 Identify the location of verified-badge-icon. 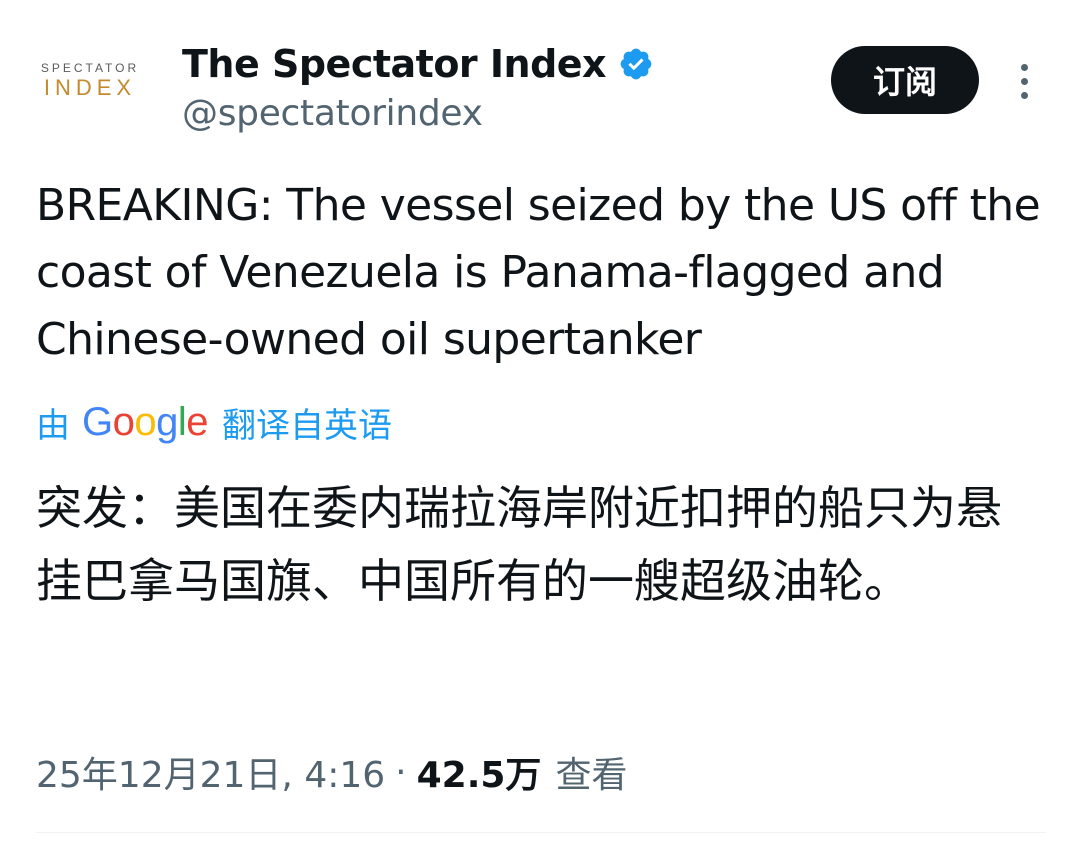
(636, 64).